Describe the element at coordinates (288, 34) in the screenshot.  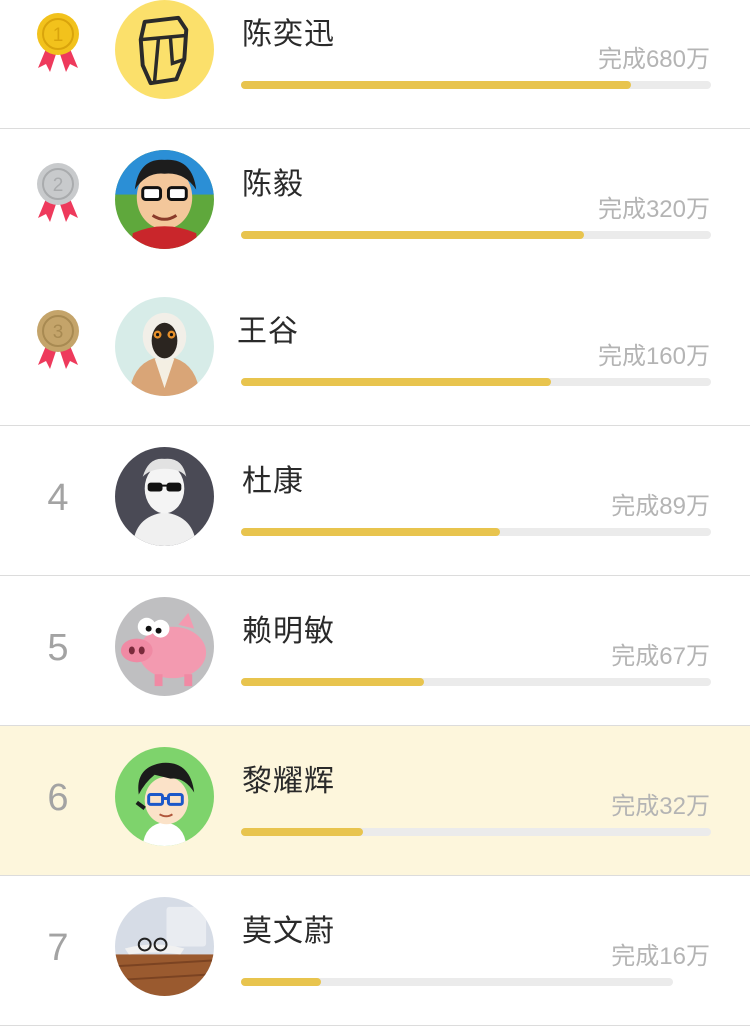
I see `user-name: 陈奕迅` at that location.